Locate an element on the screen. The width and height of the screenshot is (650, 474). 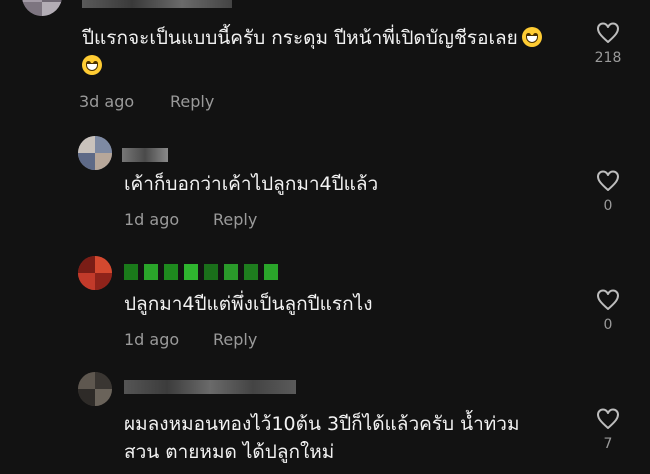
comment-text: เค้าก็บอกว่าเค้าไปลูกมา4ปีแล้ว is located at coordinates (251, 184).